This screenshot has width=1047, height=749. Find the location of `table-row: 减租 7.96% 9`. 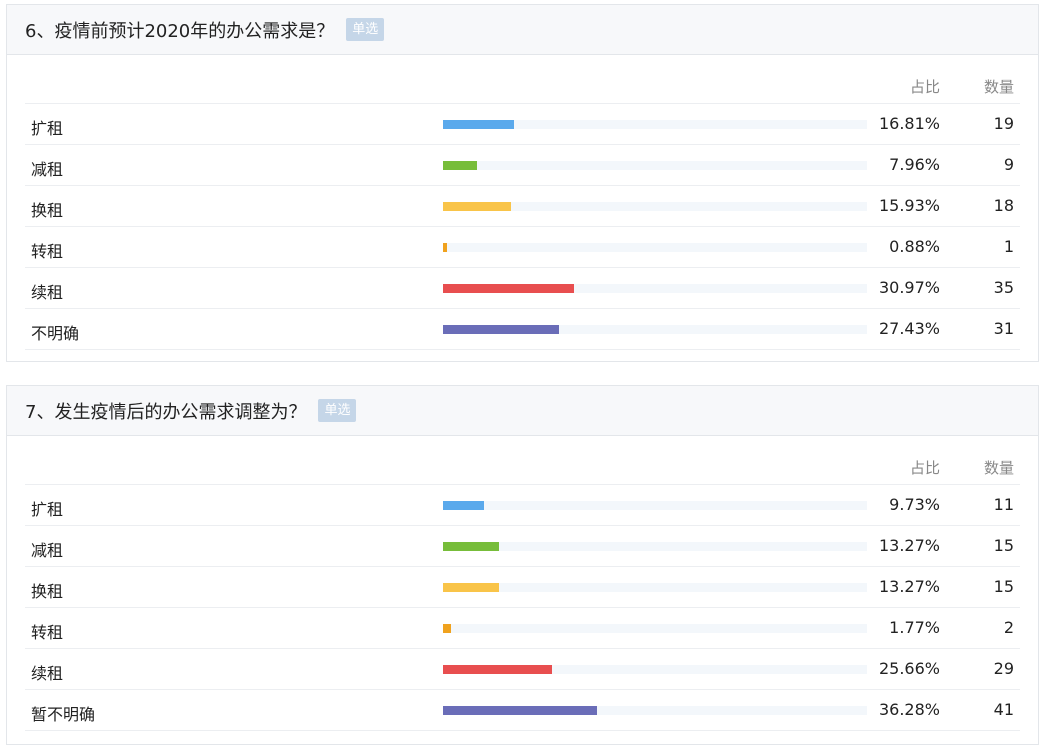

table-row: 减租 7.96% 9 is located at coordinates (522, 165).